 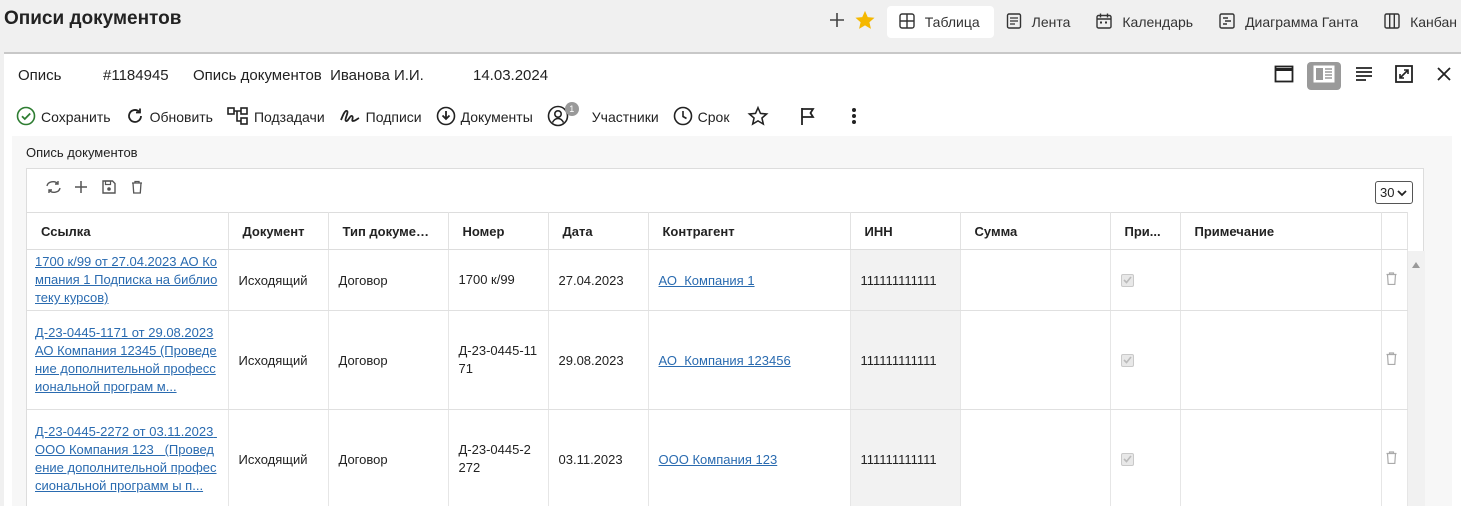 I want to click on grid-delete-button, so click(x=137, y=189).